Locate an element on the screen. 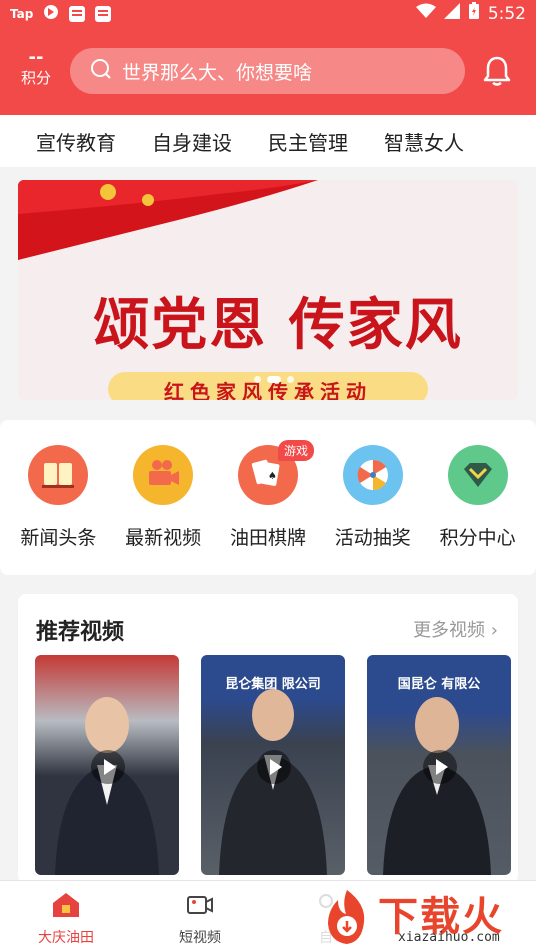  tab-propaganda-education: 宣传教育 is located at coordinates (76, 141).